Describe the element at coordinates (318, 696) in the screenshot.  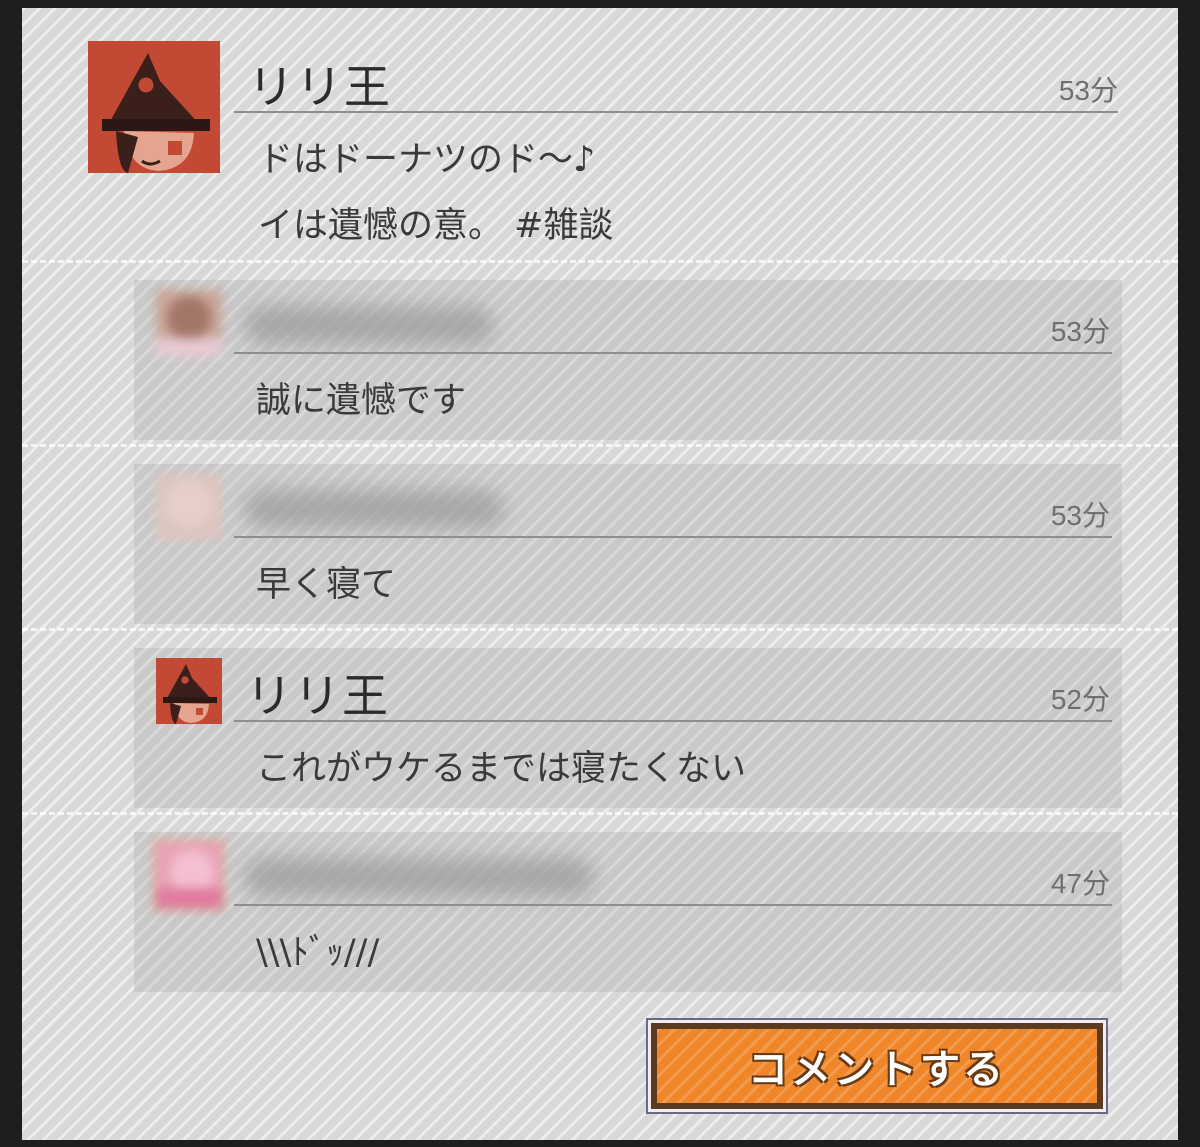
I see `comment-author-name: リリ王` at that location.